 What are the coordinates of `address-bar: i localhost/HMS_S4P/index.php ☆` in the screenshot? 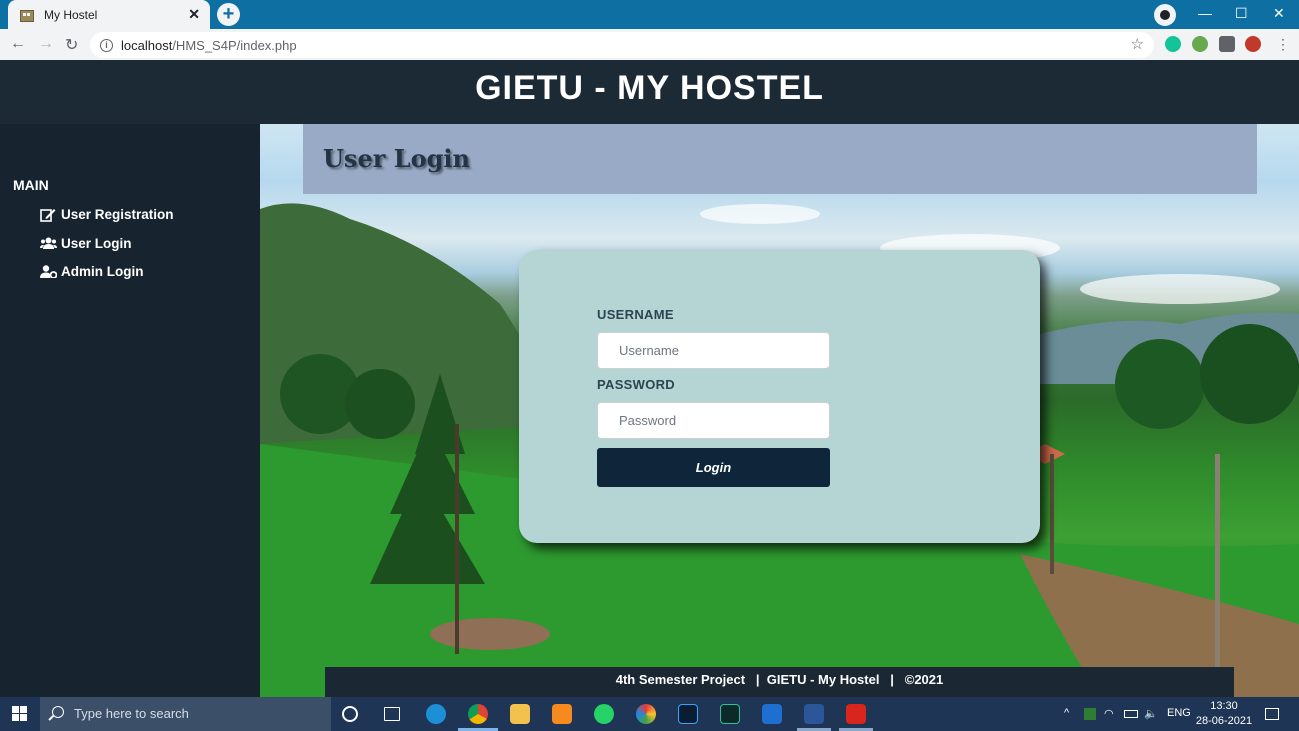 It's located at (622, 45).